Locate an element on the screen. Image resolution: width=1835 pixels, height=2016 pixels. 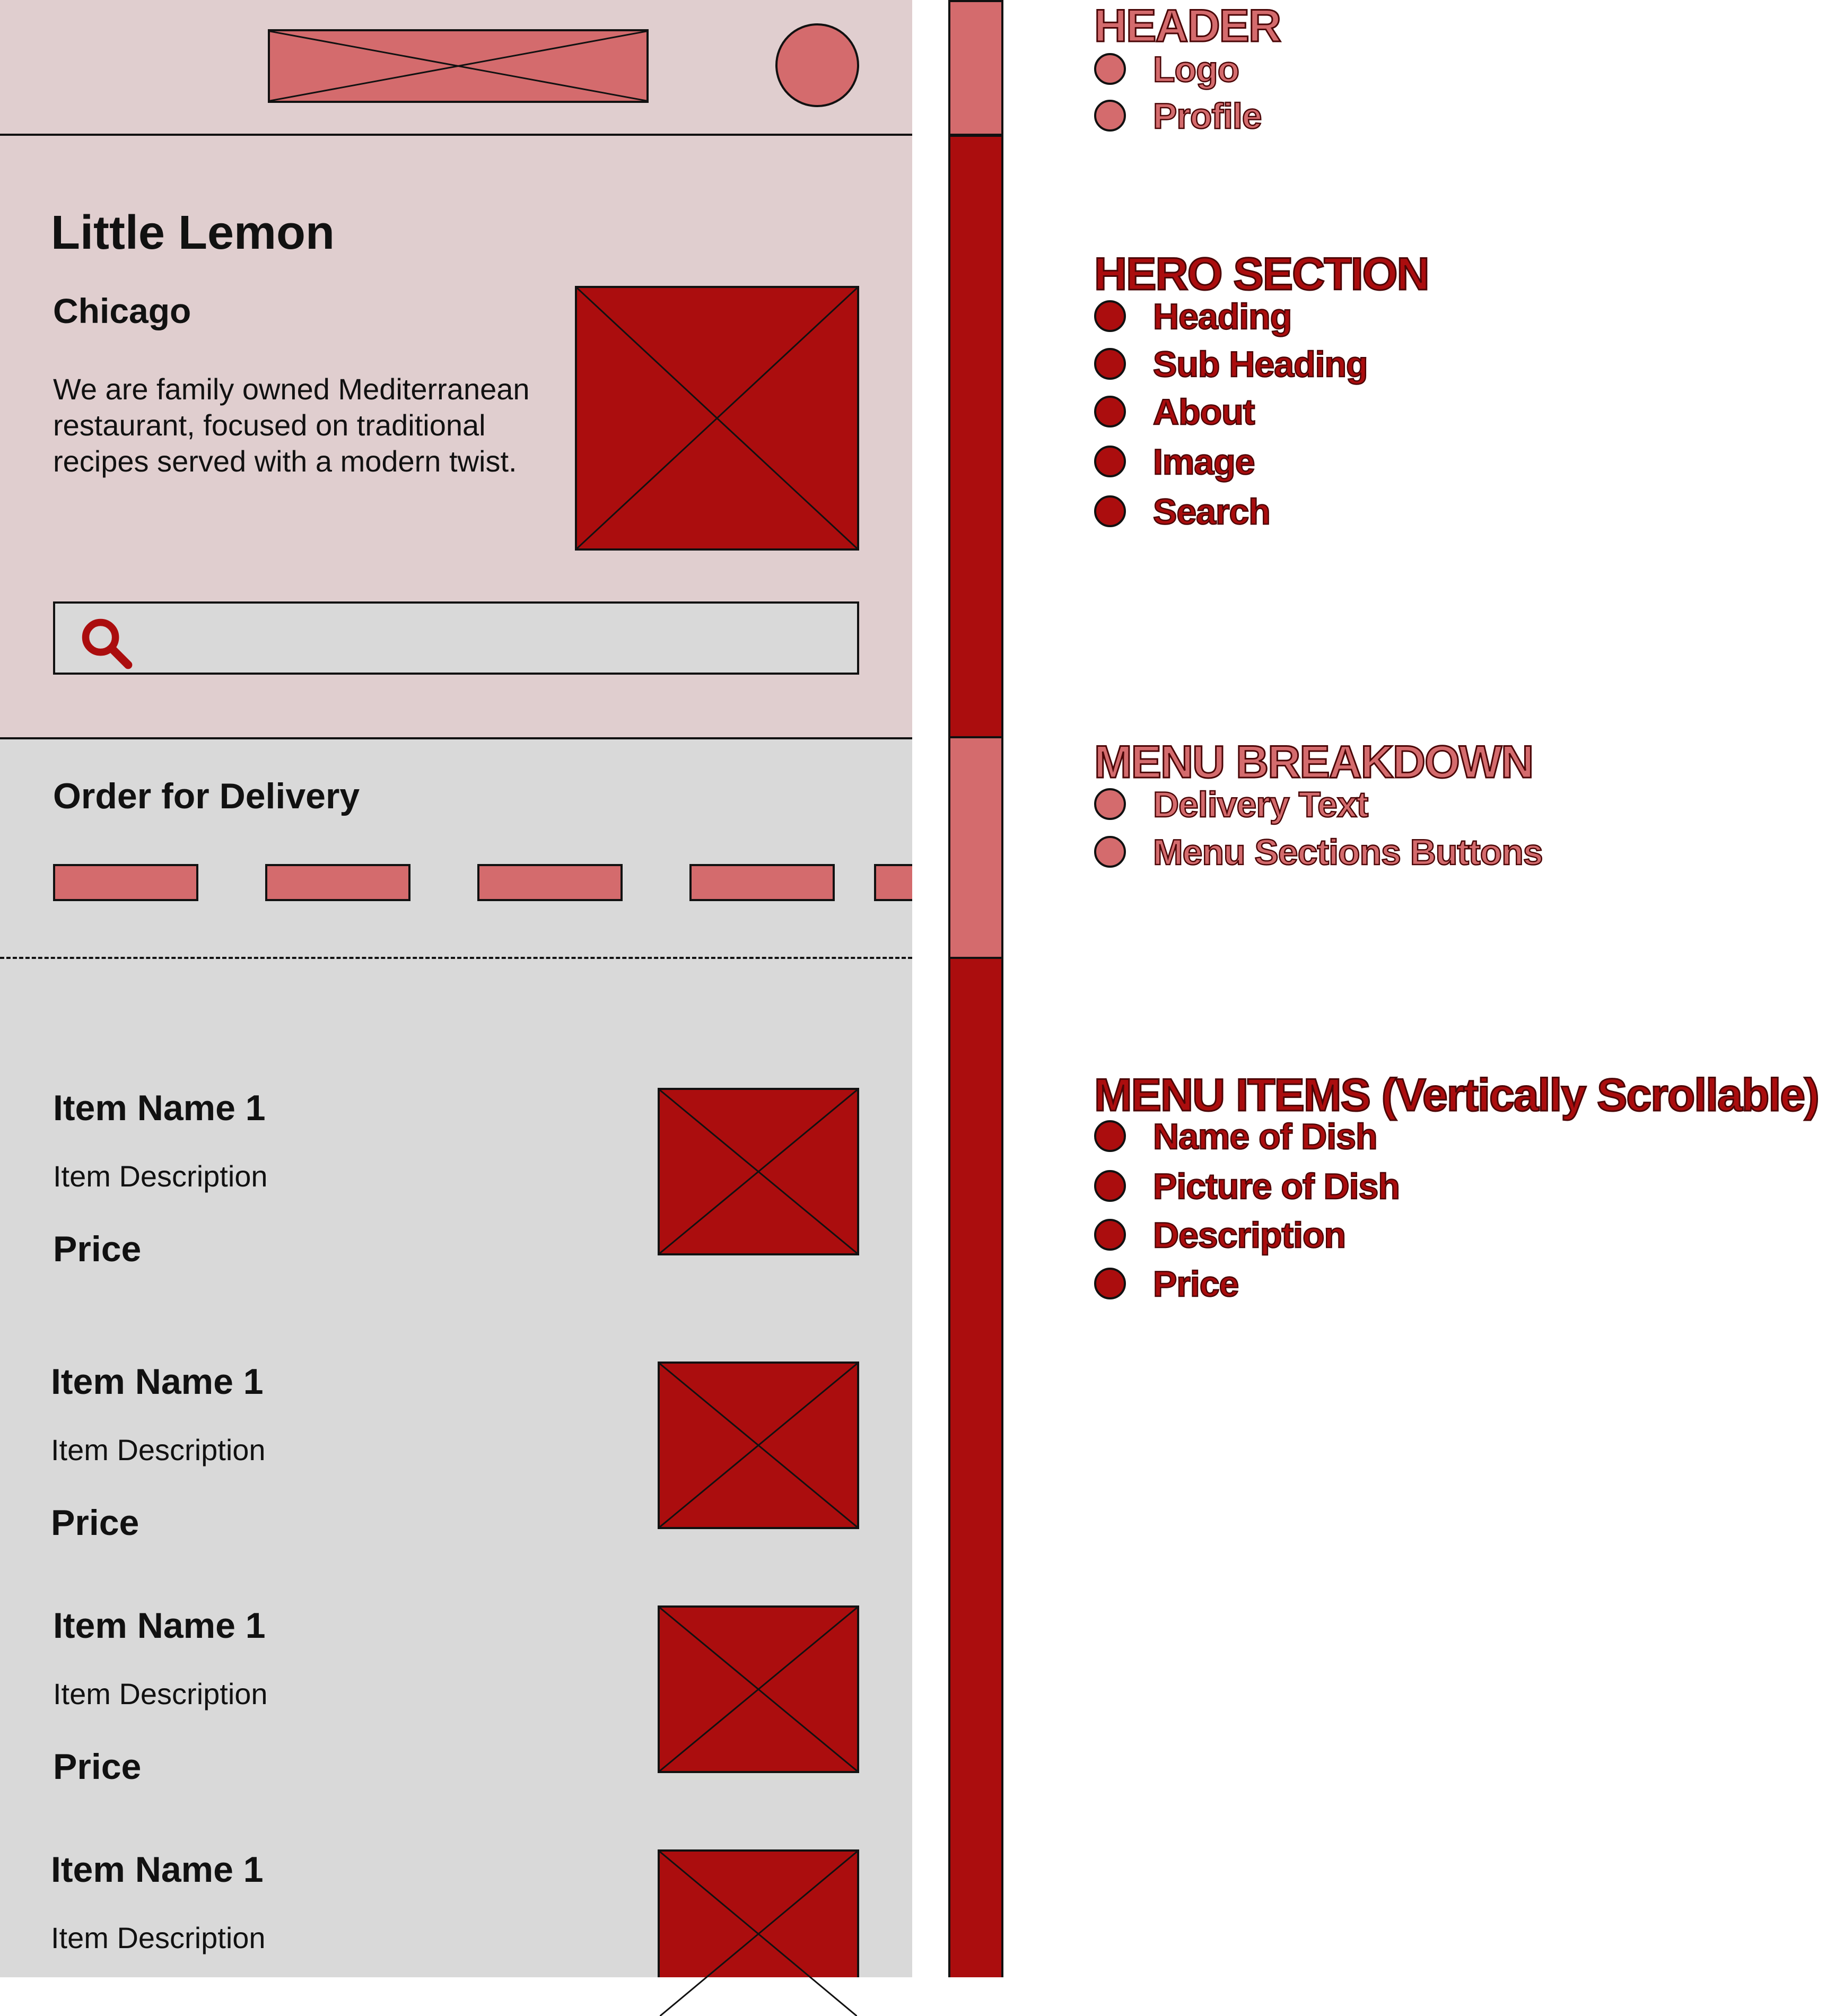
hero-heading: Little Lemon is located at coordinates (193, 232).